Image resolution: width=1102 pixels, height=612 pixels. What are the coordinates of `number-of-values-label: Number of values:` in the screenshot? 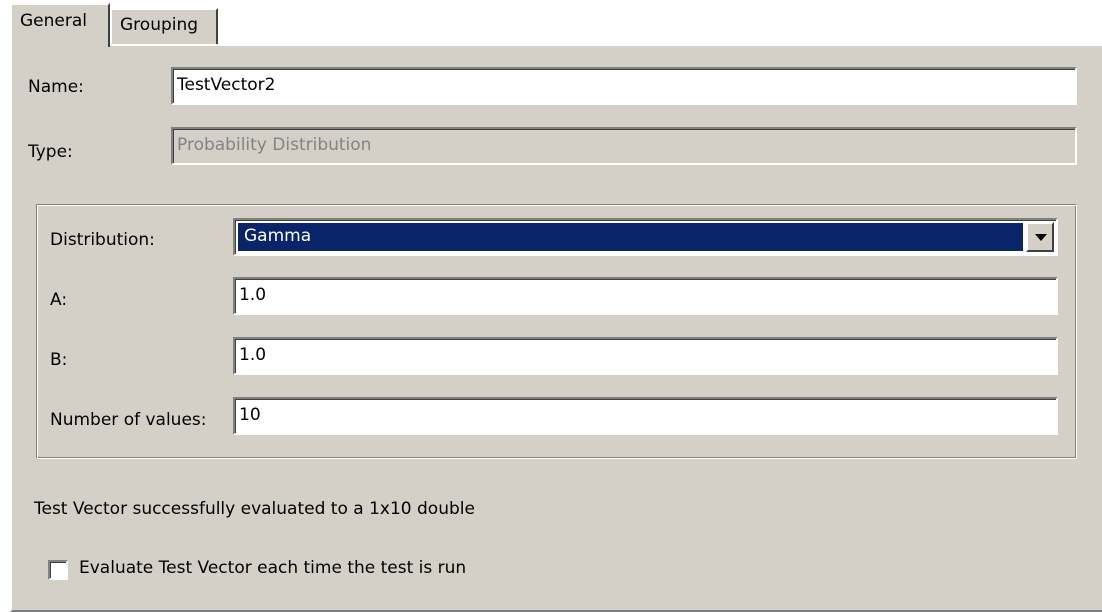 It's located at (128, 420).